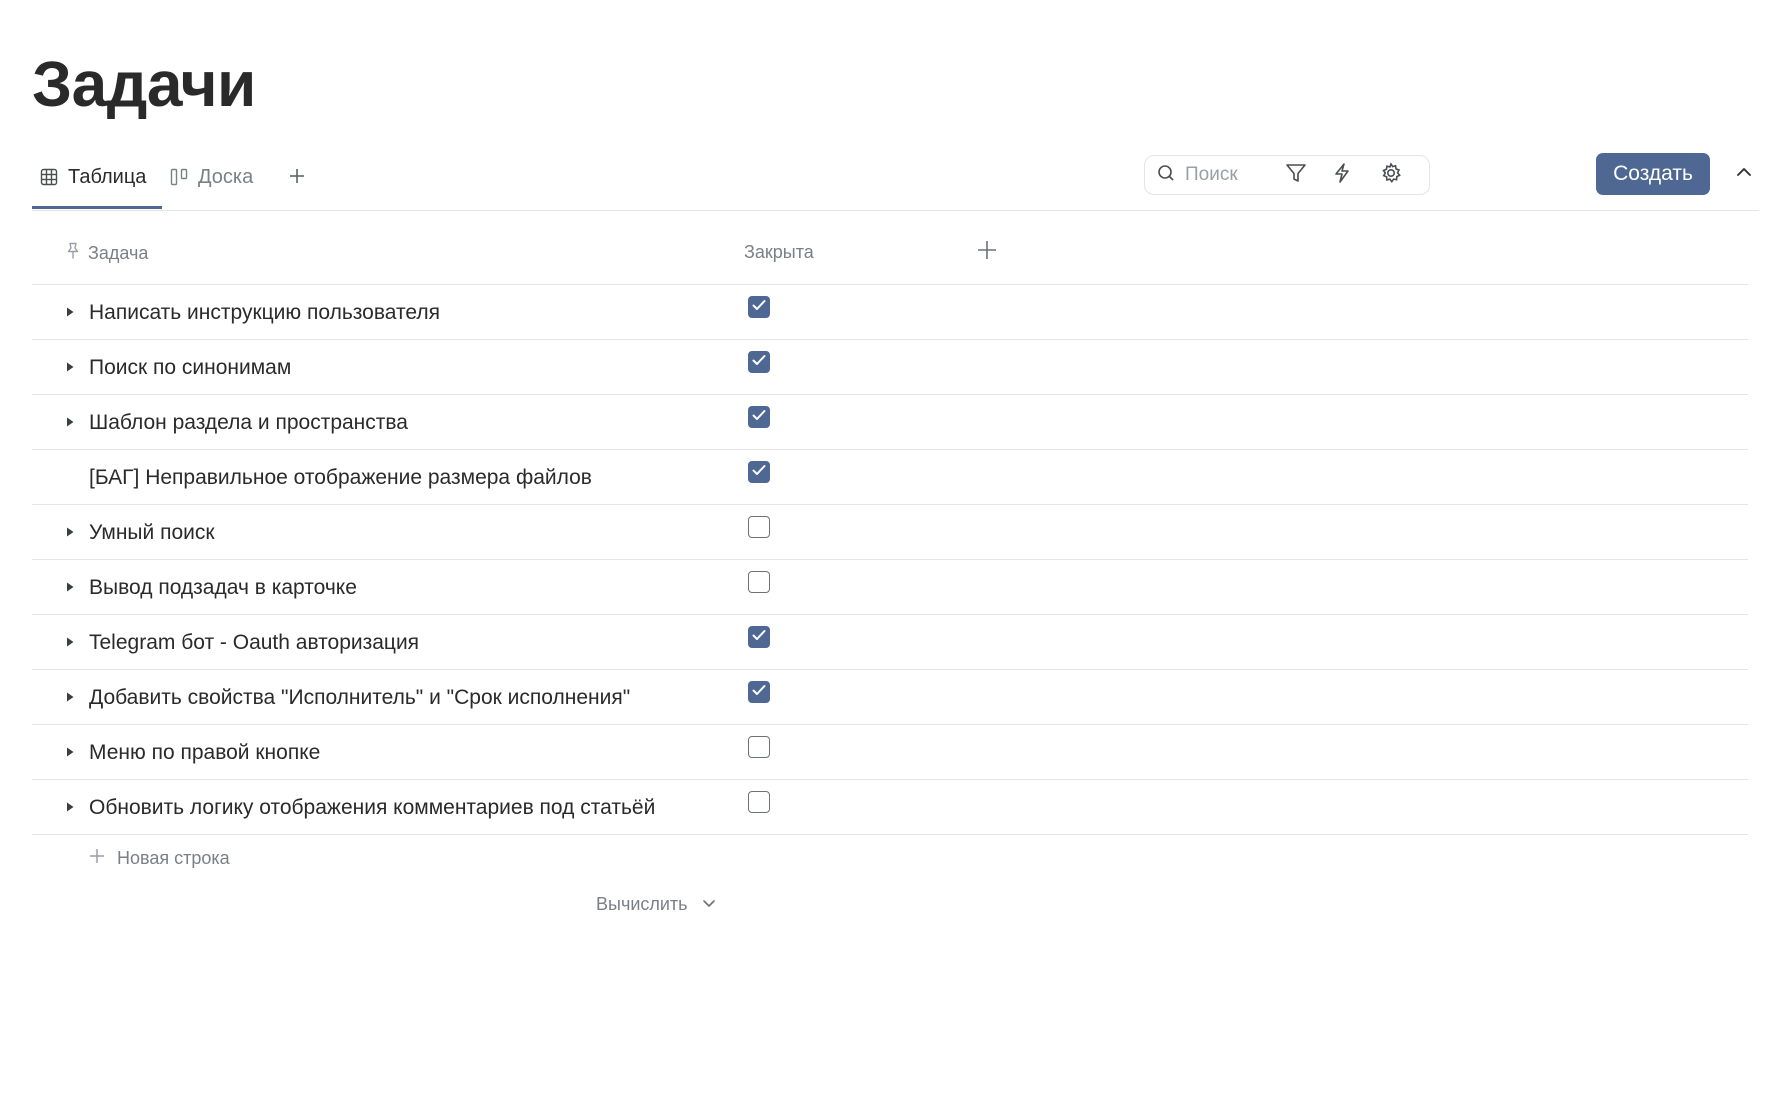  Describe the element at coordinates (1166, 175) in the screenshot. I see `search-icon` at that location.